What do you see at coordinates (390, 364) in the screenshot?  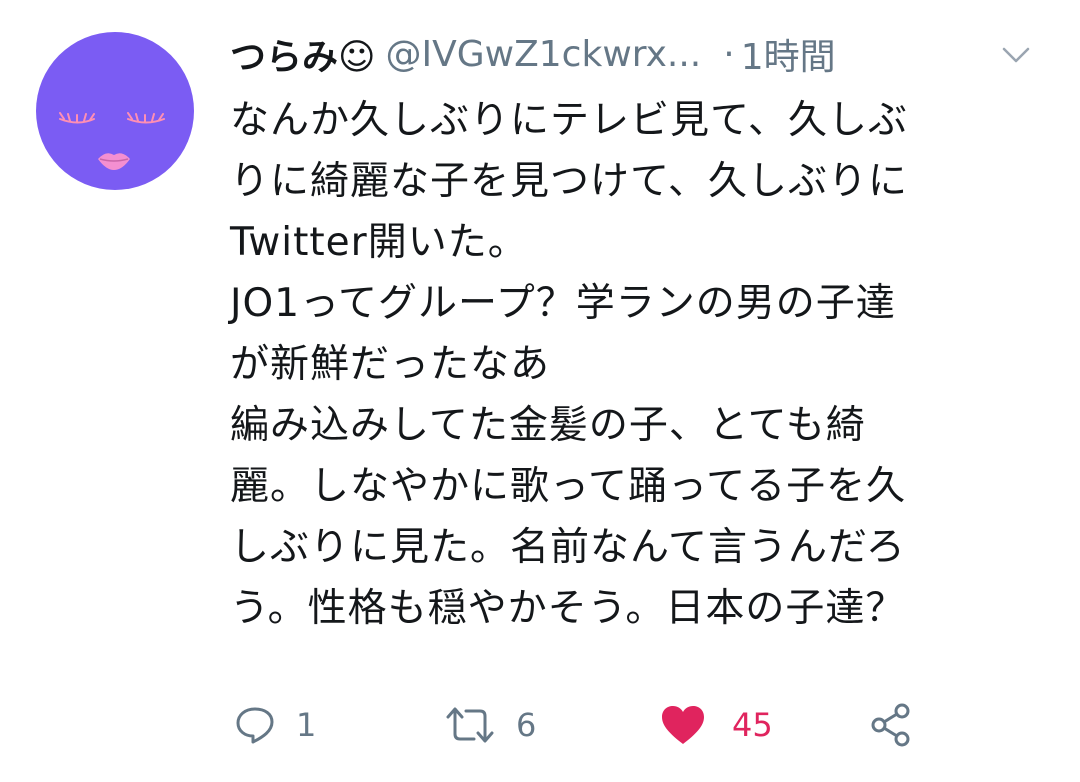 I see `tweet-text-line: が新鮮だったなあ` at bounding box center [390, 364].